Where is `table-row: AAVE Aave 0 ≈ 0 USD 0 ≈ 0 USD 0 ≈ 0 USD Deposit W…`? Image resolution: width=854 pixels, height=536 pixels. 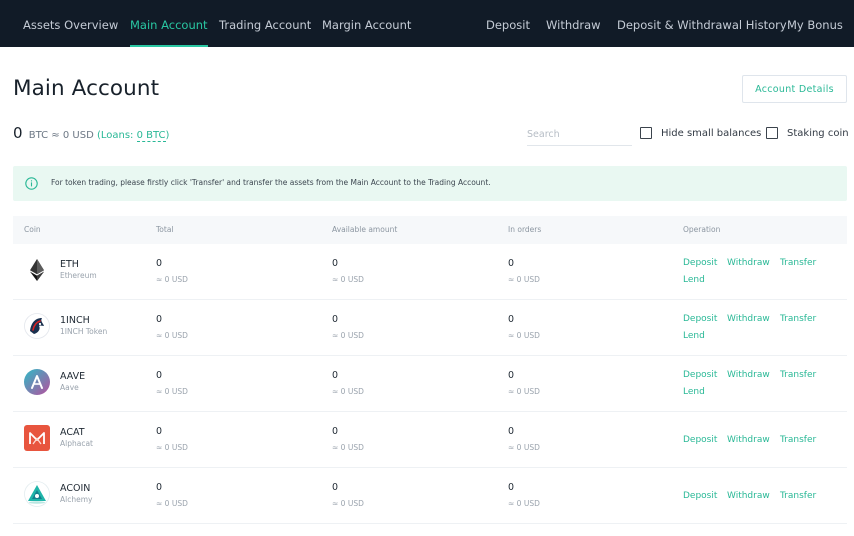
table-row: AAVE Aave 0 ≈ 0 USD 0 ≈ 0 USD 0 ≈ 0 USD Deposit W… is located at coordinates (430, 384).